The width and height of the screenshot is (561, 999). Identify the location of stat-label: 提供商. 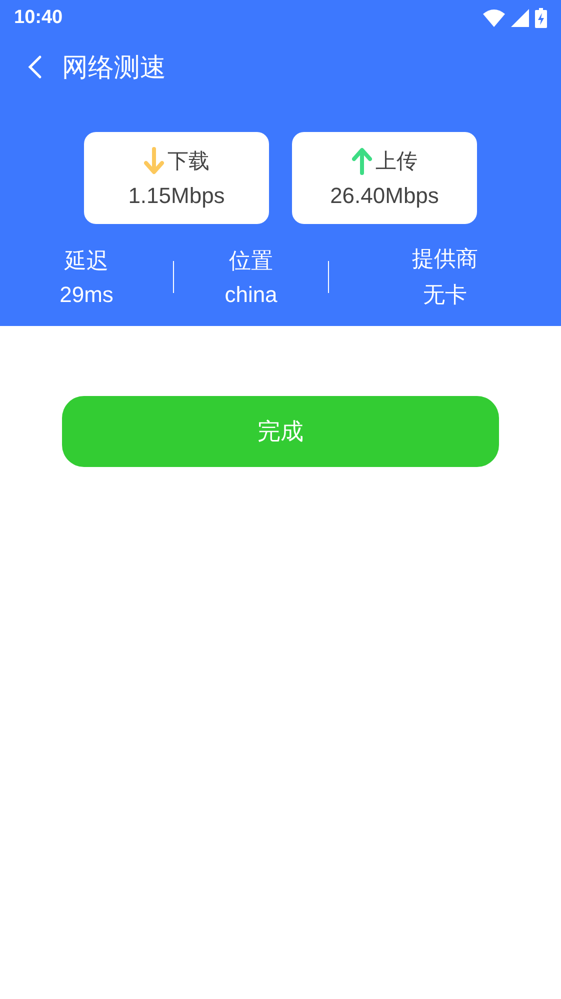
(445, 260).